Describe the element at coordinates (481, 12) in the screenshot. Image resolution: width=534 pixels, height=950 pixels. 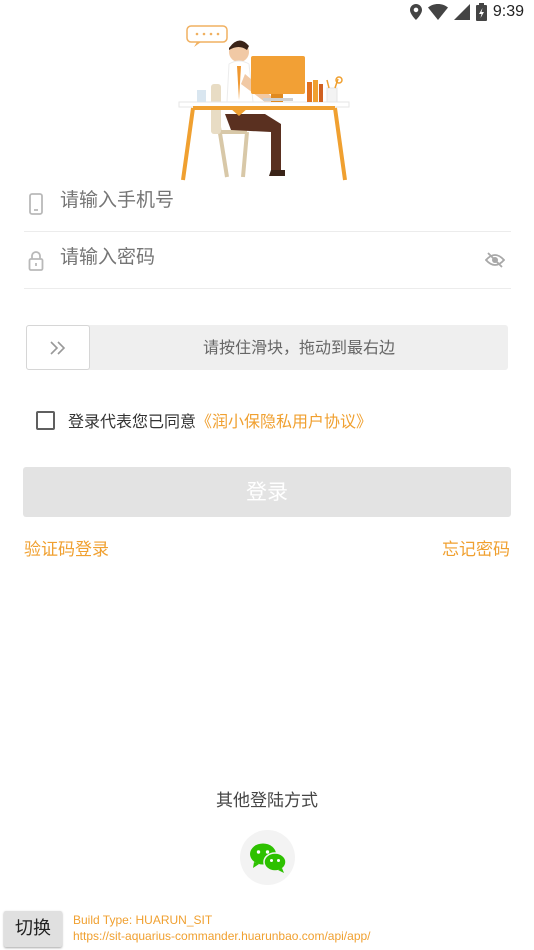
I see `battery-icon` at that location.